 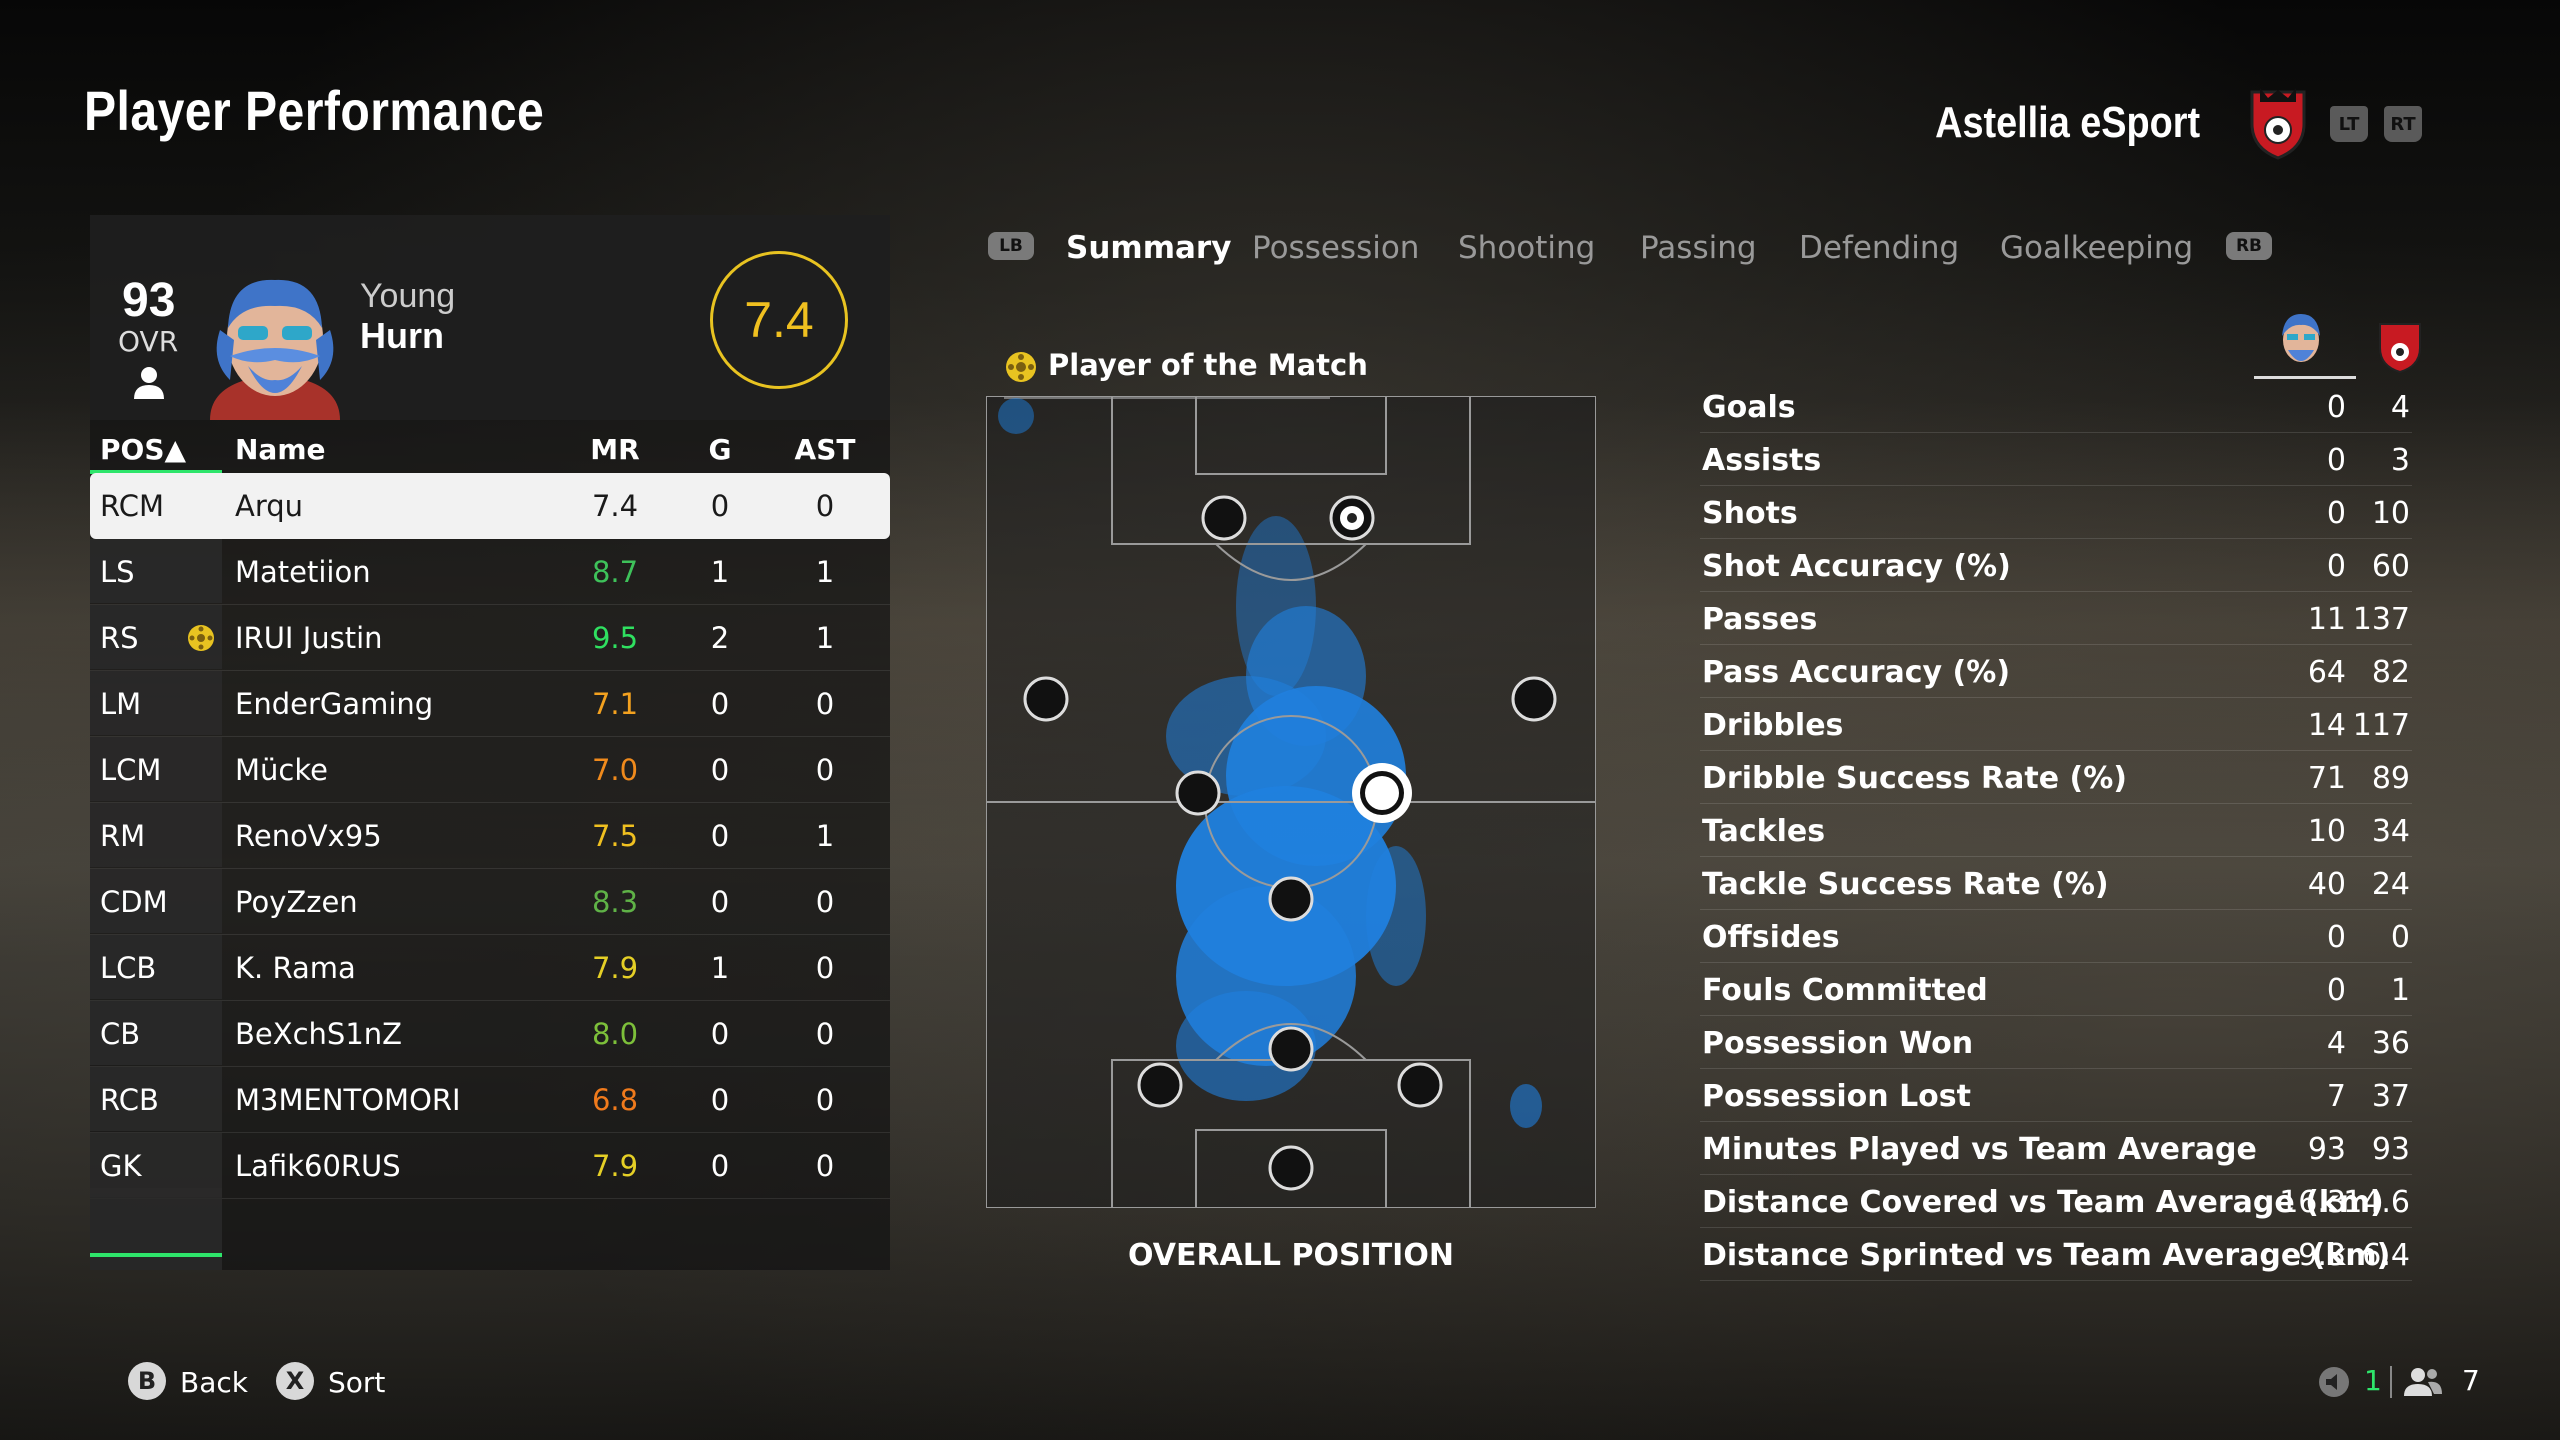 What do you see at coordinates (2334, 1382) in the screenshot?
I see `speaker-icon` at bounding box center [2334, 1382].